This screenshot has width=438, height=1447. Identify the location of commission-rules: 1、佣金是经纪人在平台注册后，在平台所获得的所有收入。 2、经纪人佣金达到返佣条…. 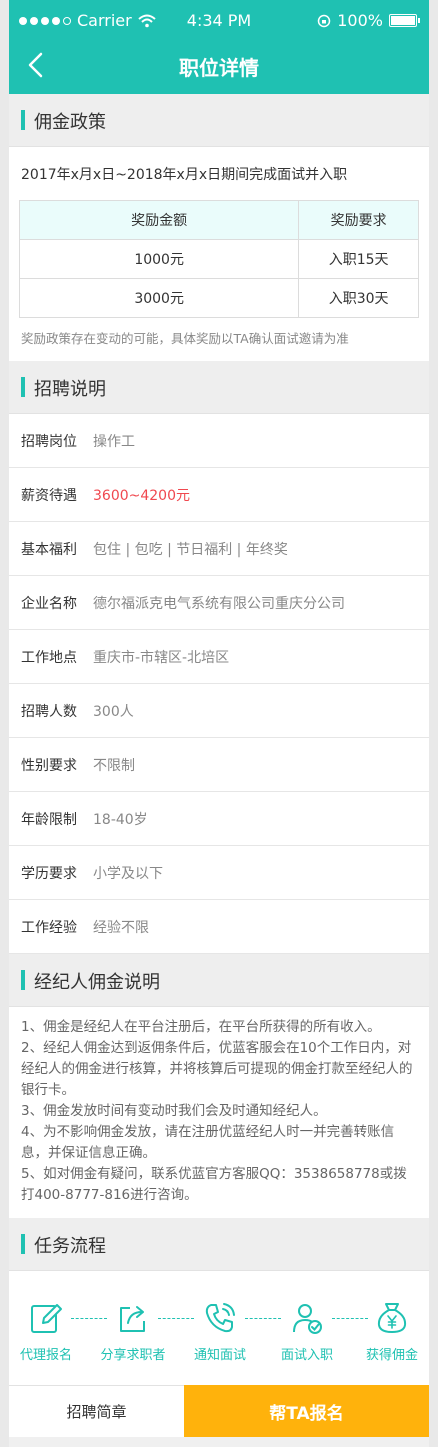
(219, 1112).